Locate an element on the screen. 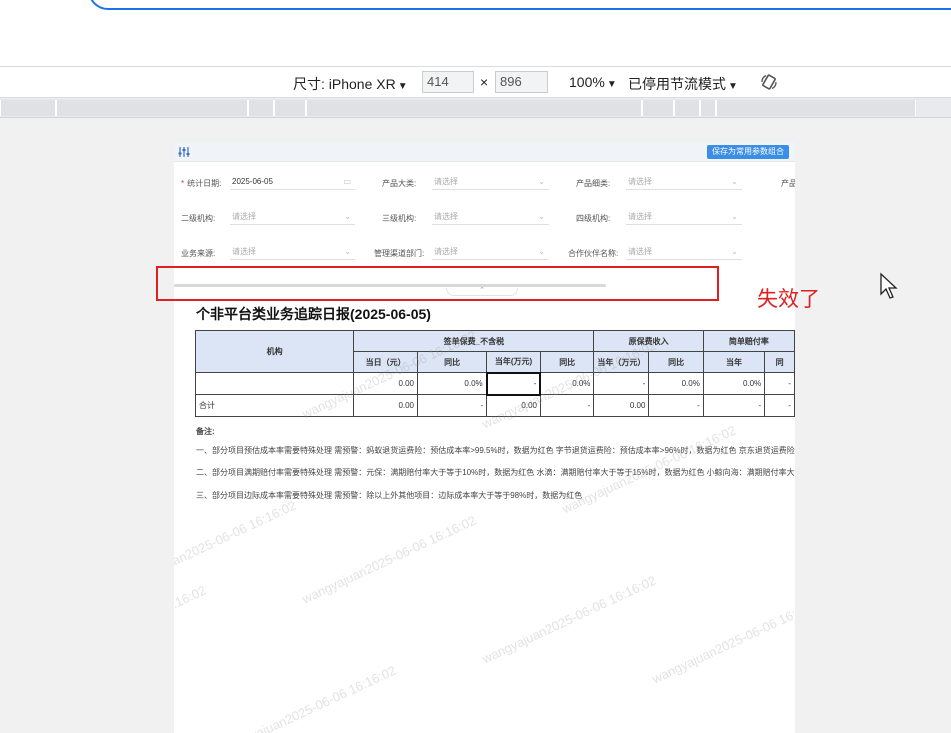  channel-dept-select: 请选择 ⌄ is located at coordinates (490, 252).